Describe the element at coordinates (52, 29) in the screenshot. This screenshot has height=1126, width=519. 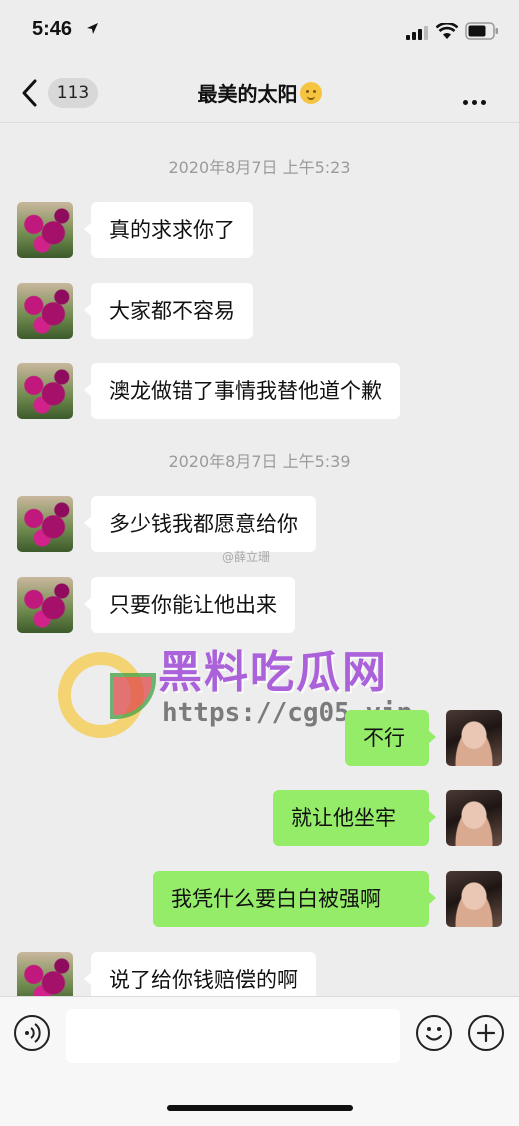
I see `status-time: 5:46` at that location.